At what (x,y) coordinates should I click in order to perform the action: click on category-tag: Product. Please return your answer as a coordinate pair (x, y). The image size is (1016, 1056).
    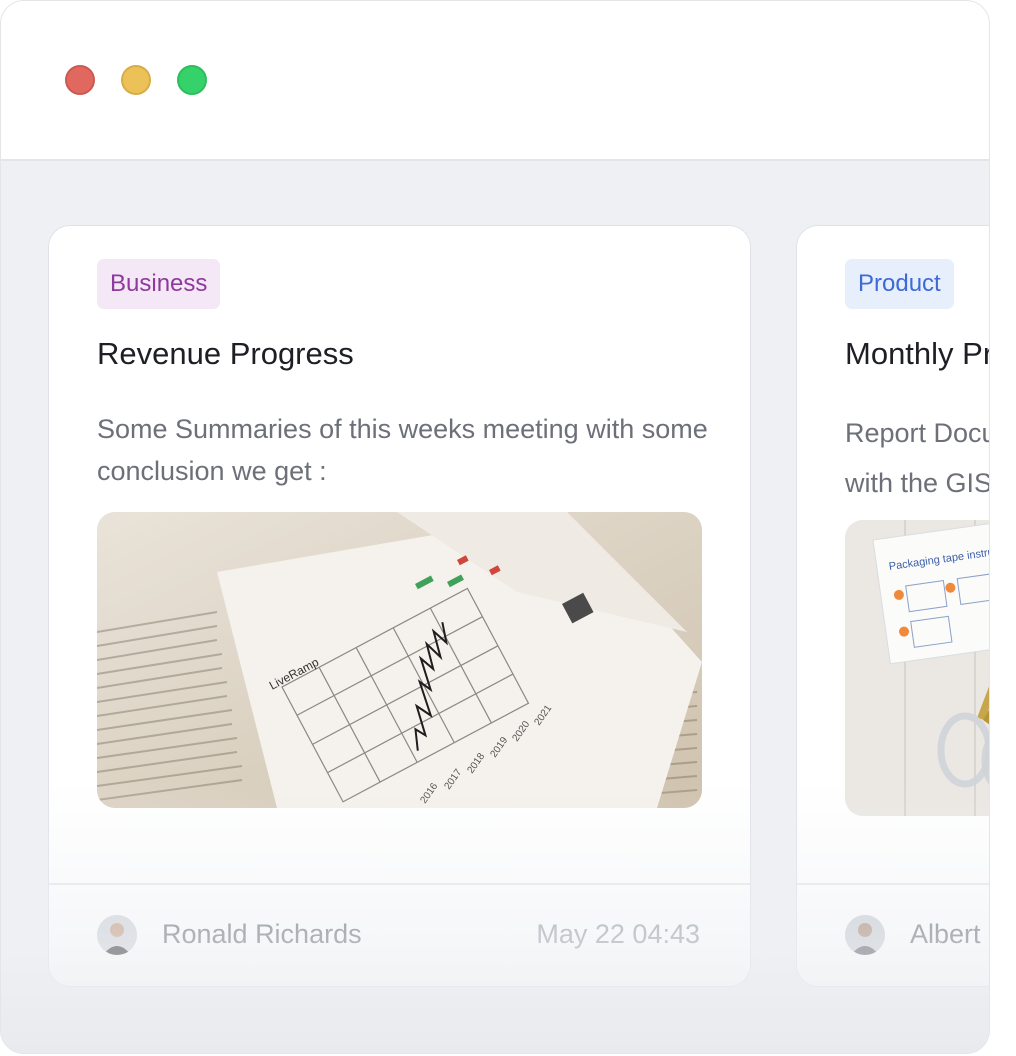
    Looking at the image, I should click on (899, 284).